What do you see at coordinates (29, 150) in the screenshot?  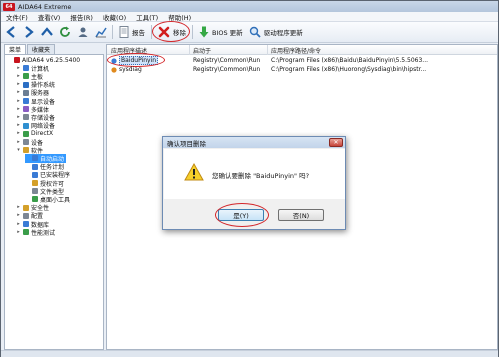 I see `tree-item: ▾ 软件` at bounding box center [29, 150].